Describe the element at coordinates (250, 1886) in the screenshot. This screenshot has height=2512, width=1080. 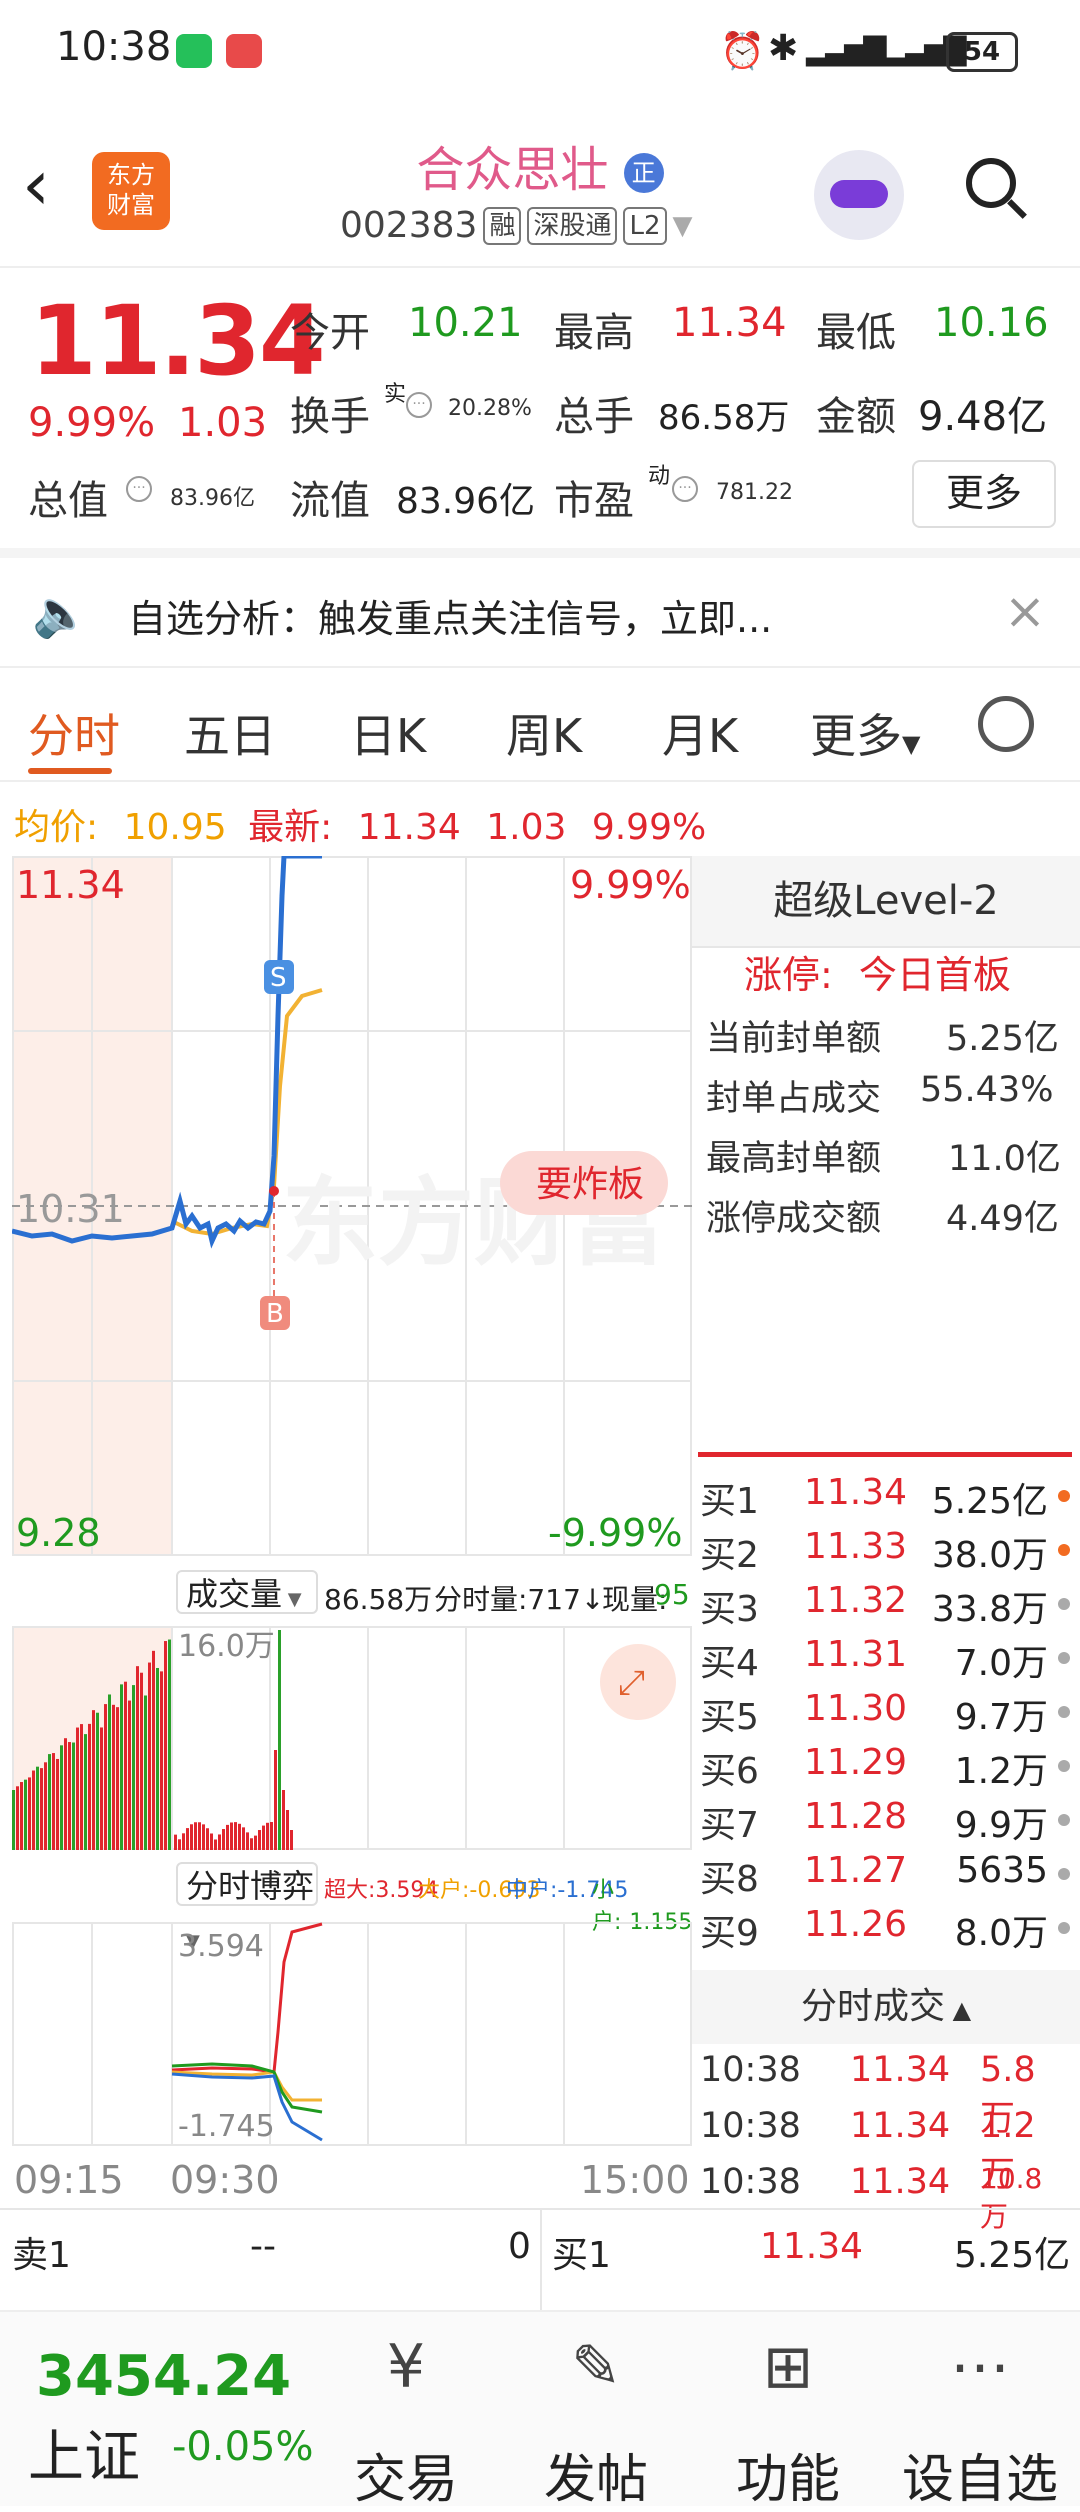
I see `game-title: 分时博弈` at that location.